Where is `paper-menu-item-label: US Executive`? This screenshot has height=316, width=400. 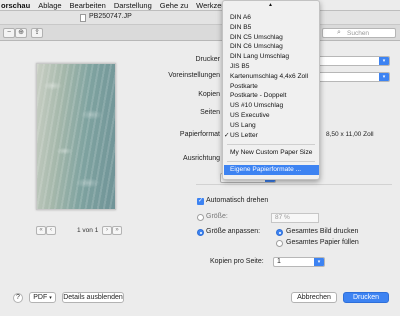
paper-menu-item-label: US Executive is located at coordinates (250, 115).